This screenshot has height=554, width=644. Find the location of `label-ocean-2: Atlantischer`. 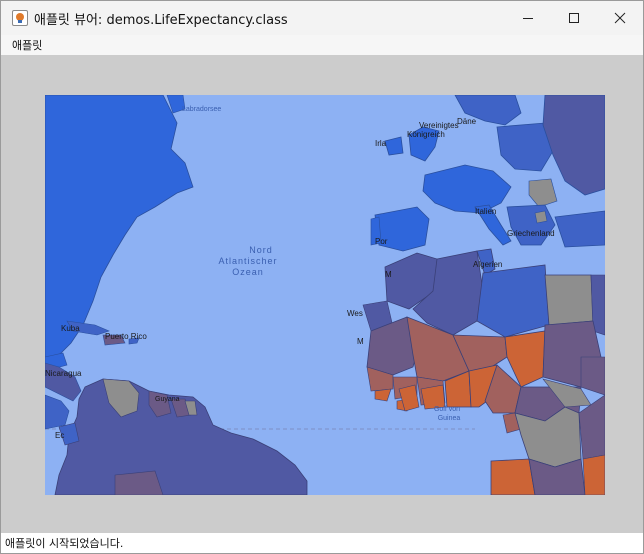

label-ocean-2: Atlantischer is located at coordinates (247, 261).